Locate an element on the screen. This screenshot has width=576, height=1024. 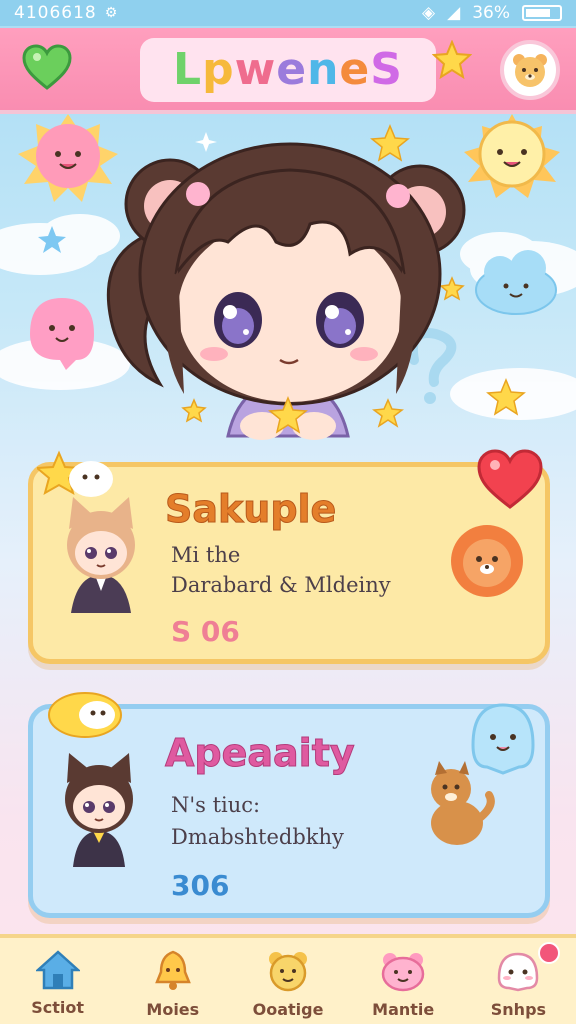
status-time: 4106618 is located at coordinates (55, 13).